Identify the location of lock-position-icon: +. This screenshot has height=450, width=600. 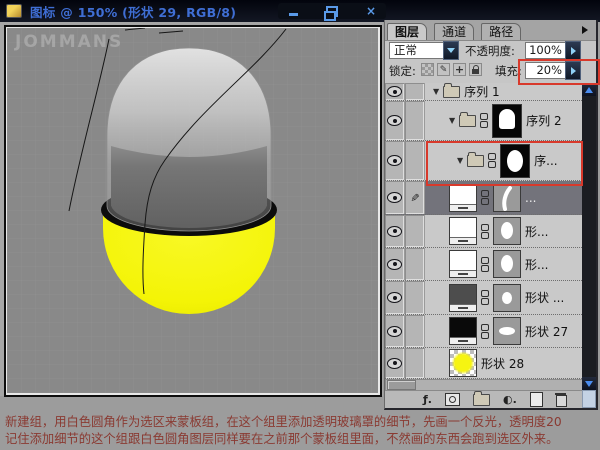
(459, 69).